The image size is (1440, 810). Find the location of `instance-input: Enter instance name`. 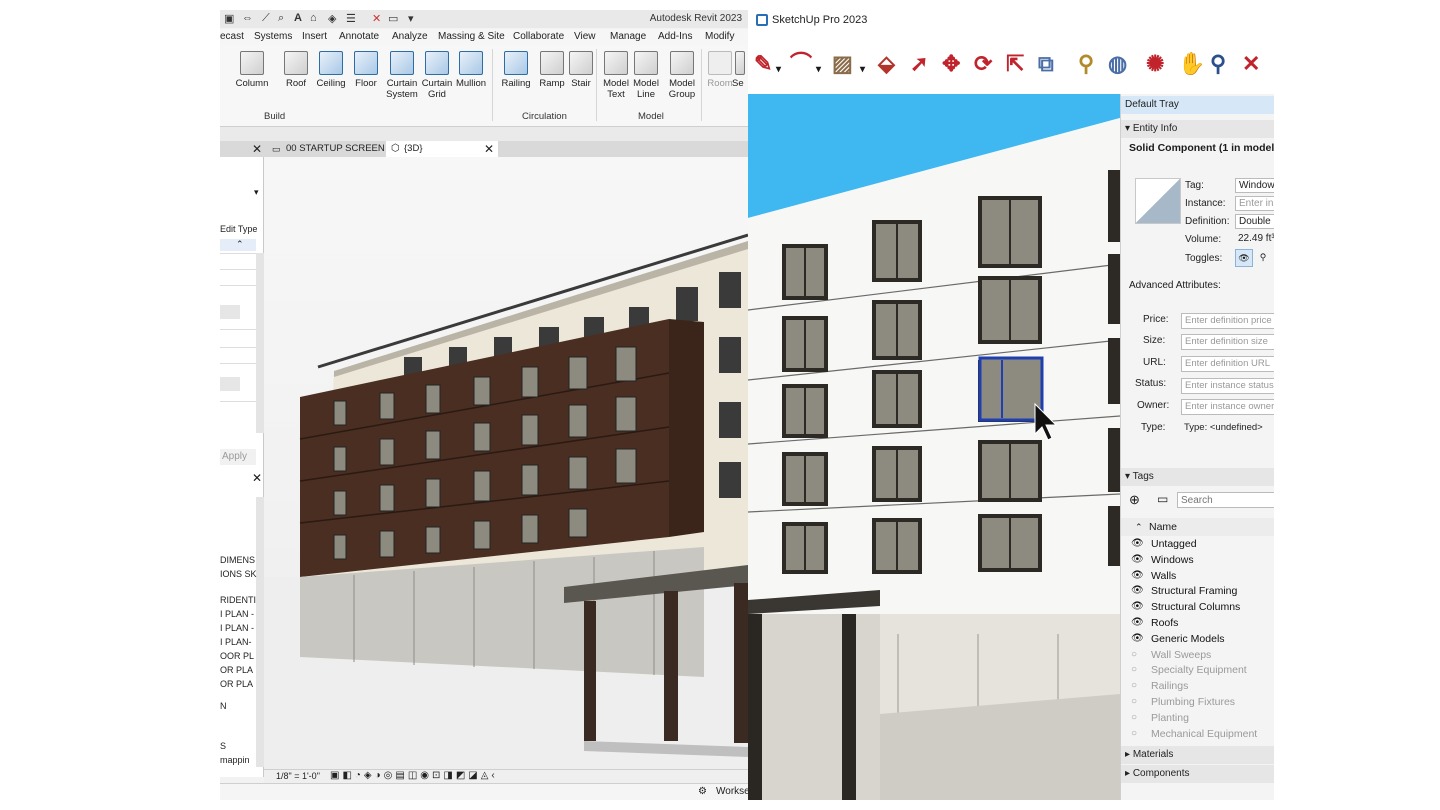

instance-input: Enter instance name is located at coordinates (1254, 203).